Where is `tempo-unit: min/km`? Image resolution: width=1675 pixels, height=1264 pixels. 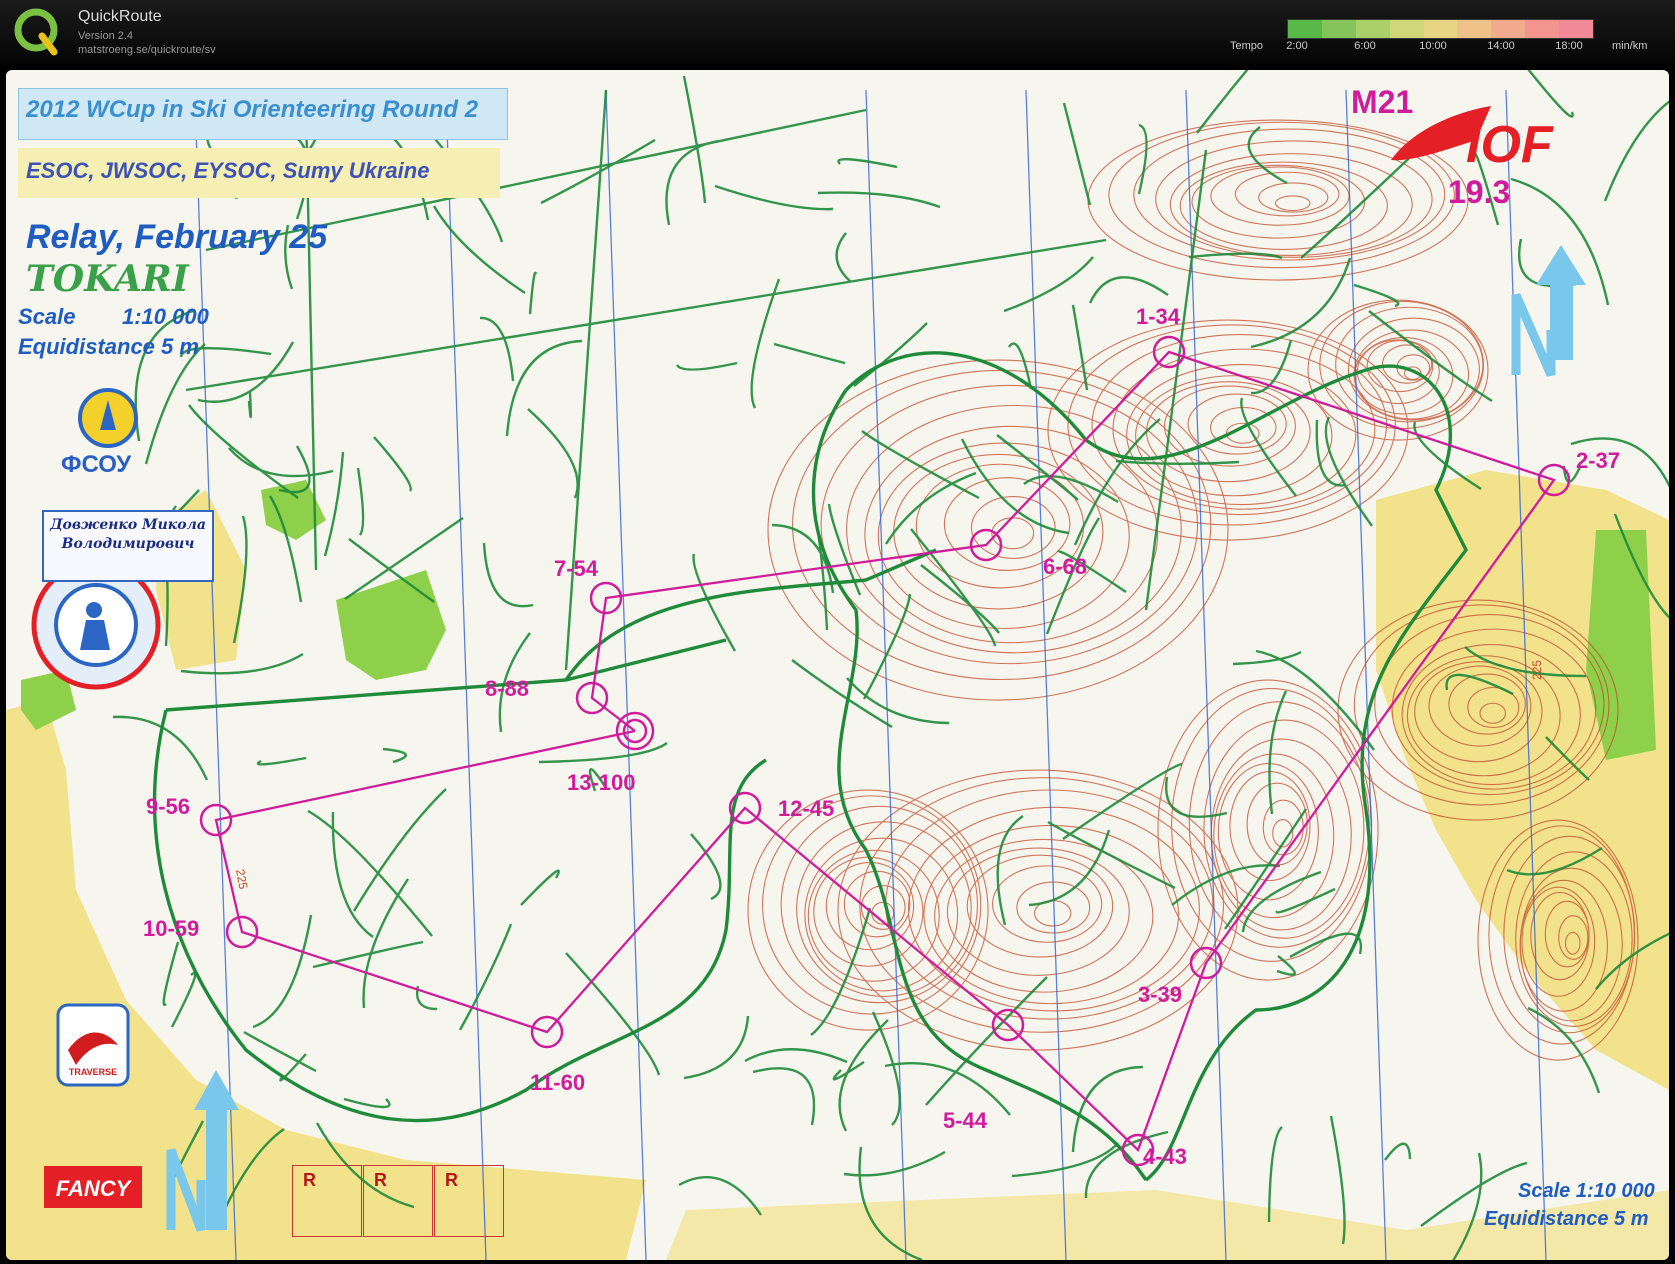
tempo-unit: min/km is located at coordinates (1630, 46).